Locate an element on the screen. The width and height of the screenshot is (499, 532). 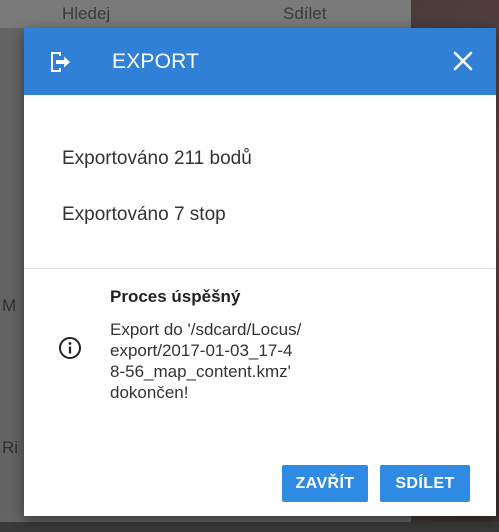
exported-tracks-text: Exportováno 7 stop is located at coordinates (144, 214).